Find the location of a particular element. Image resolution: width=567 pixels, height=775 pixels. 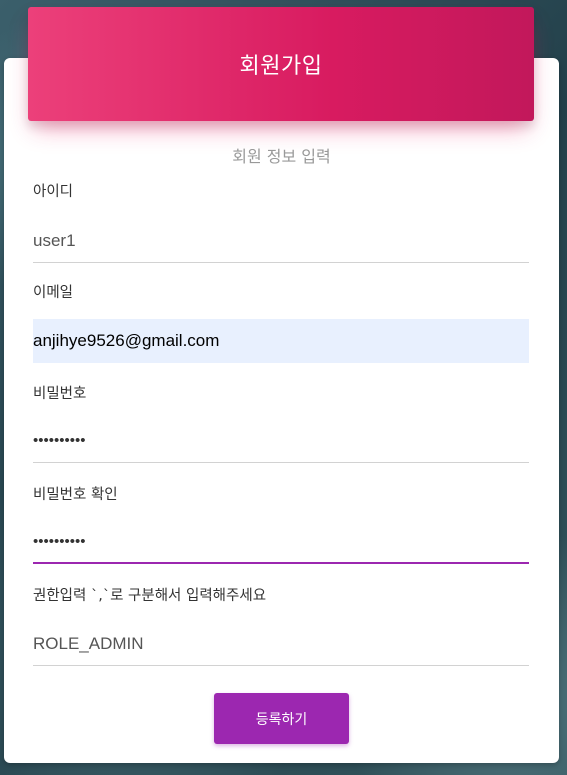

password-confirm-input: •••••••••• is located at coordinates (281, 542).